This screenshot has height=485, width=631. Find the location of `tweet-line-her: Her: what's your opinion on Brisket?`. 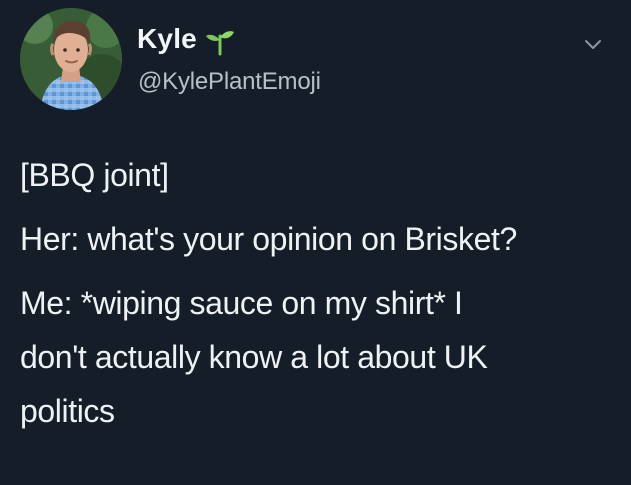

tweet-line-her: Her: what's your opinion on Brisket? is located at coordinates (268, 239).